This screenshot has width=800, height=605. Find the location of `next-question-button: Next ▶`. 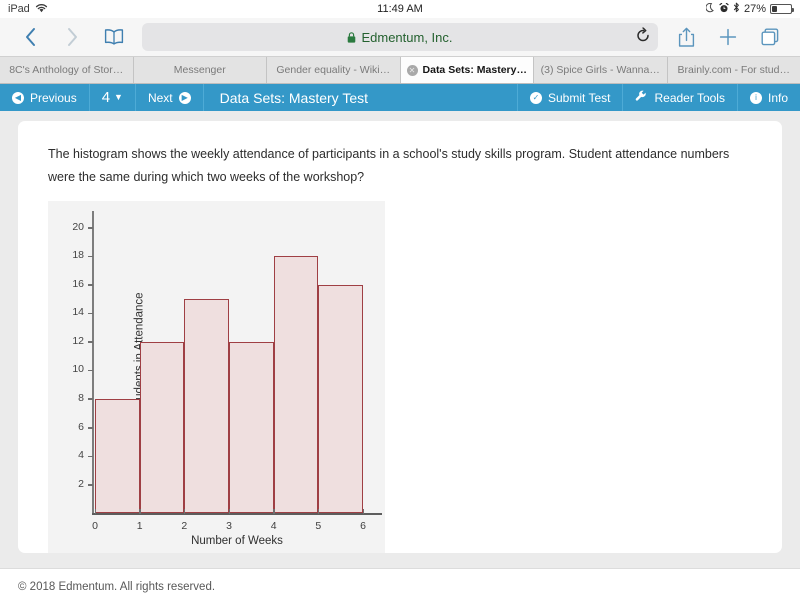

next-question-button: Next ▶ is located at coordinates (170, 97).